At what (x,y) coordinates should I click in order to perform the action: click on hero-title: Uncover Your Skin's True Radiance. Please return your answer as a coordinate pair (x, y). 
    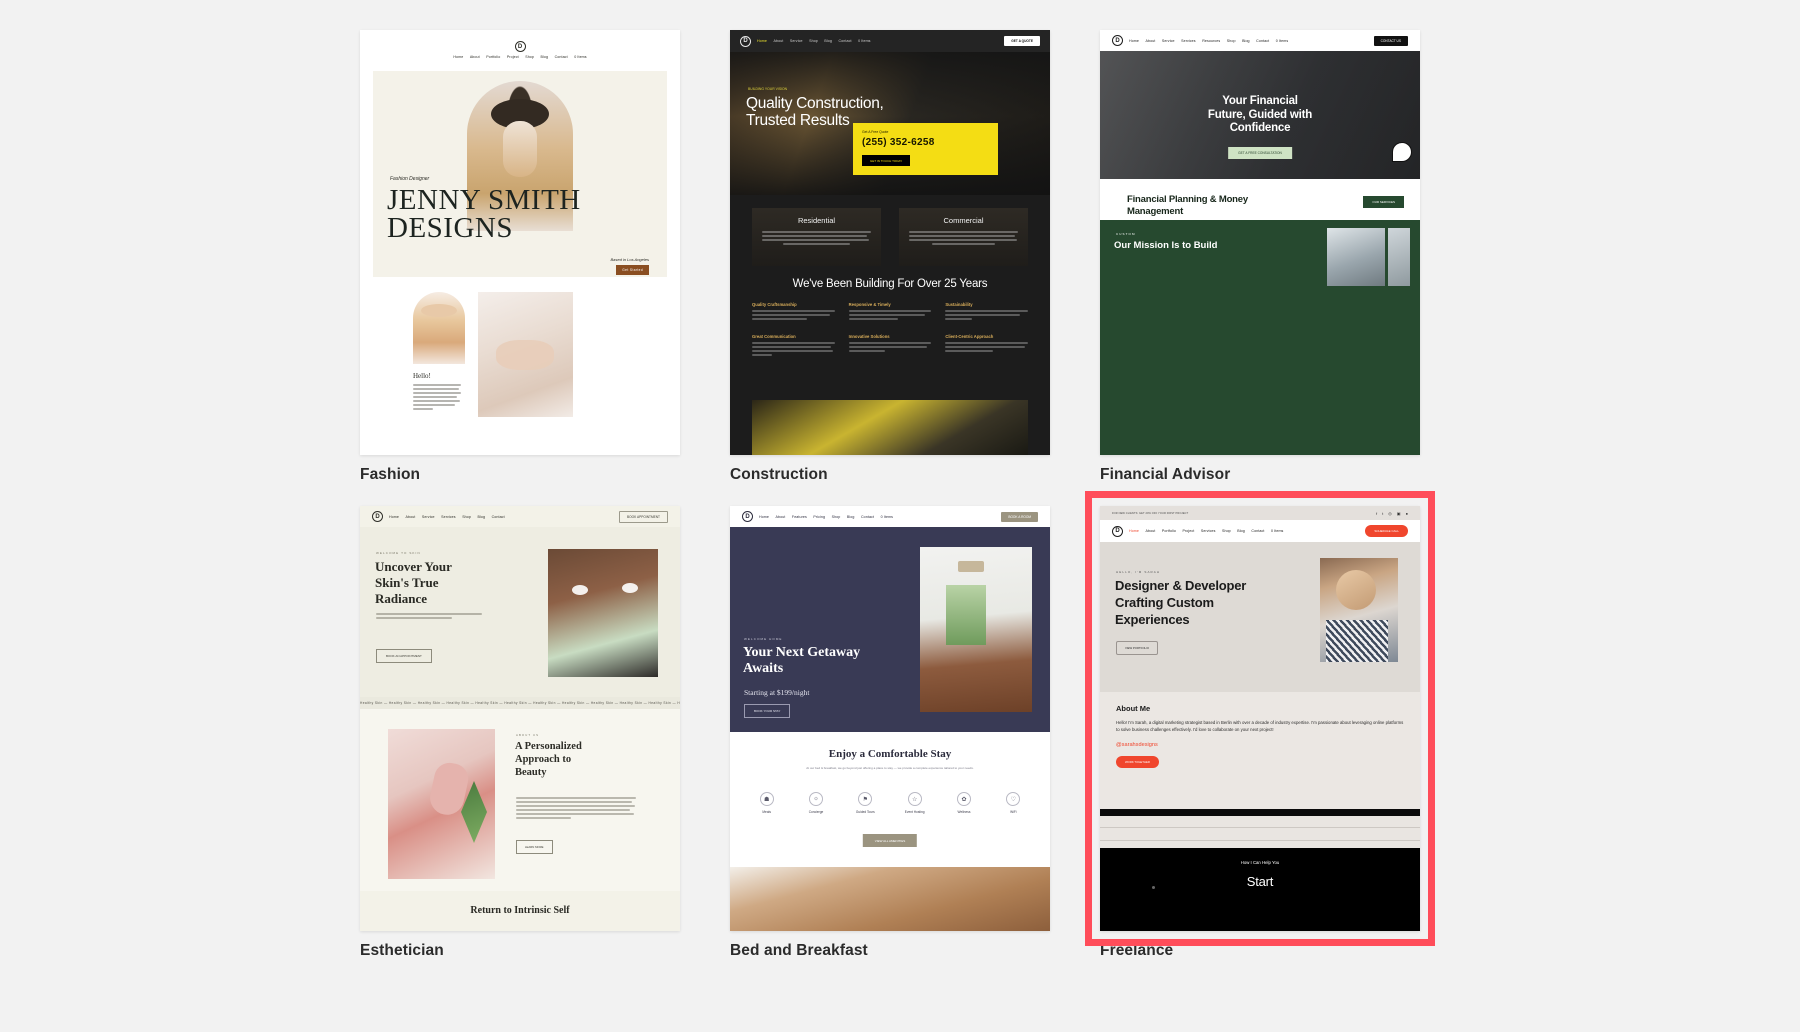
    Looking at the image, I should click on (430, 583).